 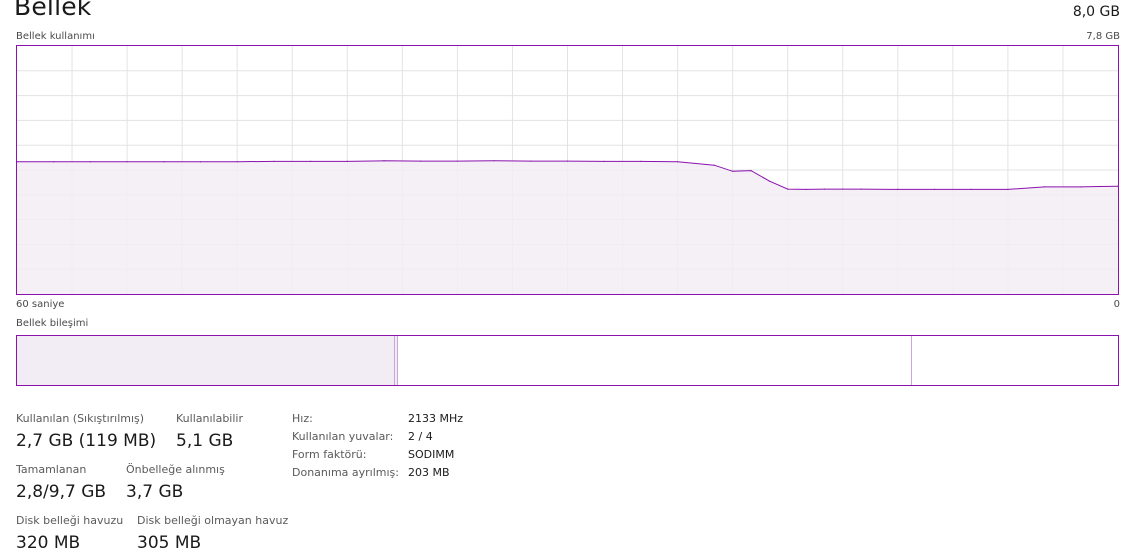 I want to click on available-value: 5,1 GB, so click(x=205, y=441).